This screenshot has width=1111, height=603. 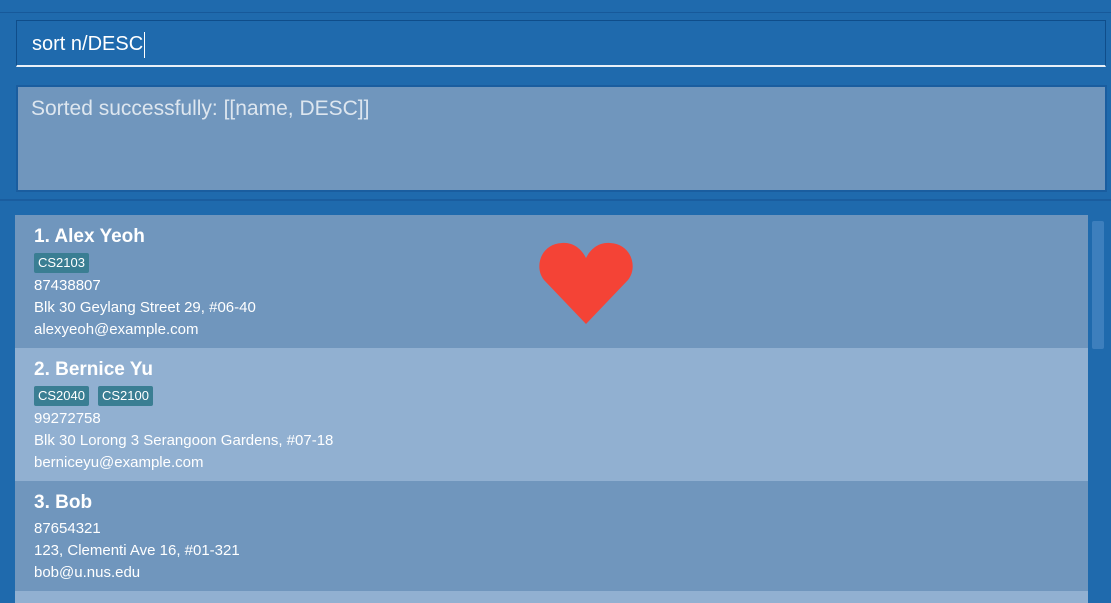 What do you see at coordinates (87, 572) in the screenshot?
I see `person-email: bob@u.nus.edu` at bounding box center [87, 572].